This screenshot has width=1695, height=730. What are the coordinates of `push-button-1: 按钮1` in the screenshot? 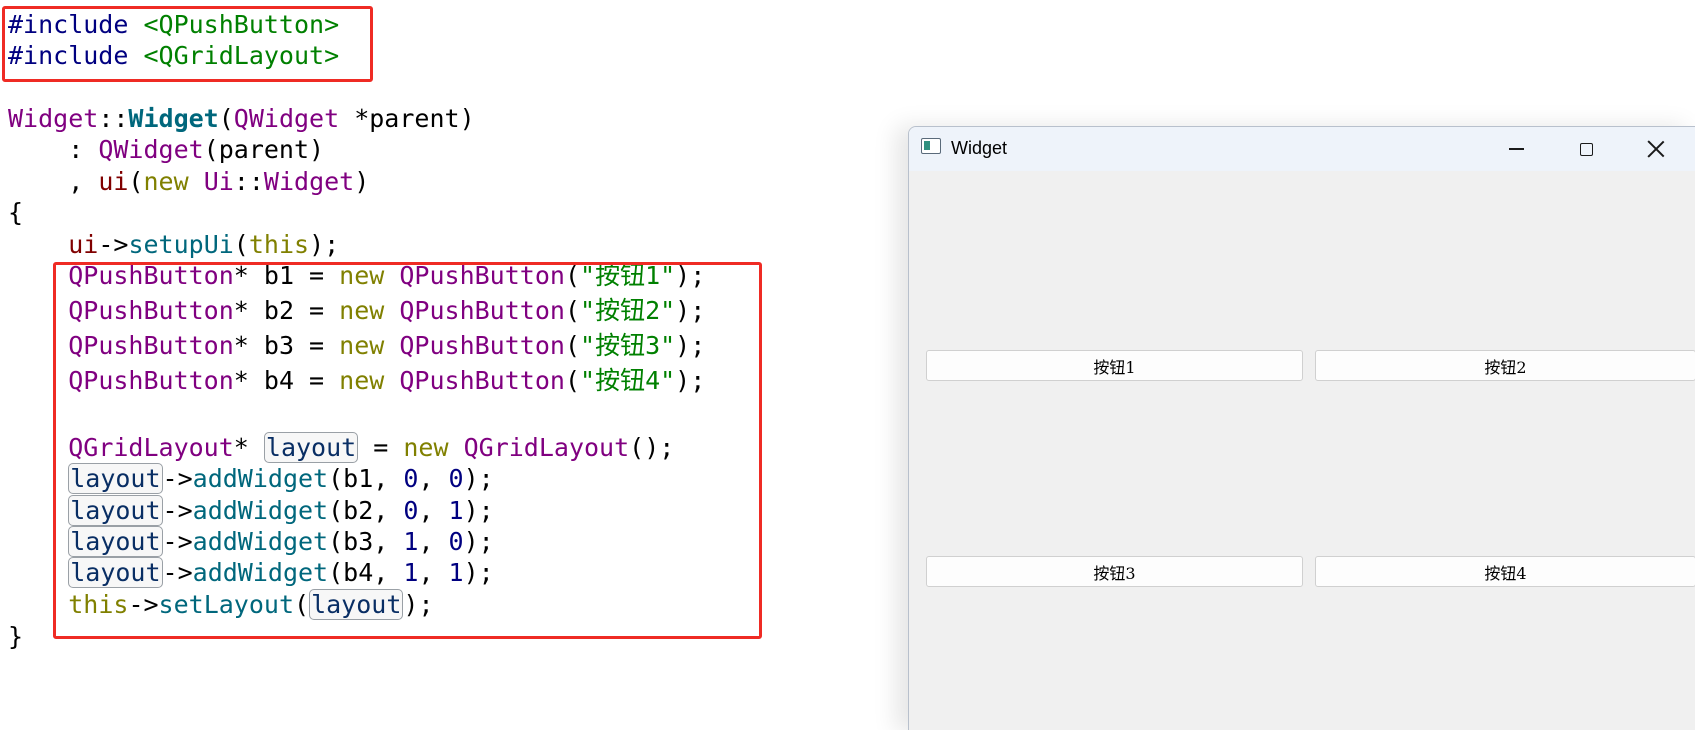 It's located at (1114, 365).